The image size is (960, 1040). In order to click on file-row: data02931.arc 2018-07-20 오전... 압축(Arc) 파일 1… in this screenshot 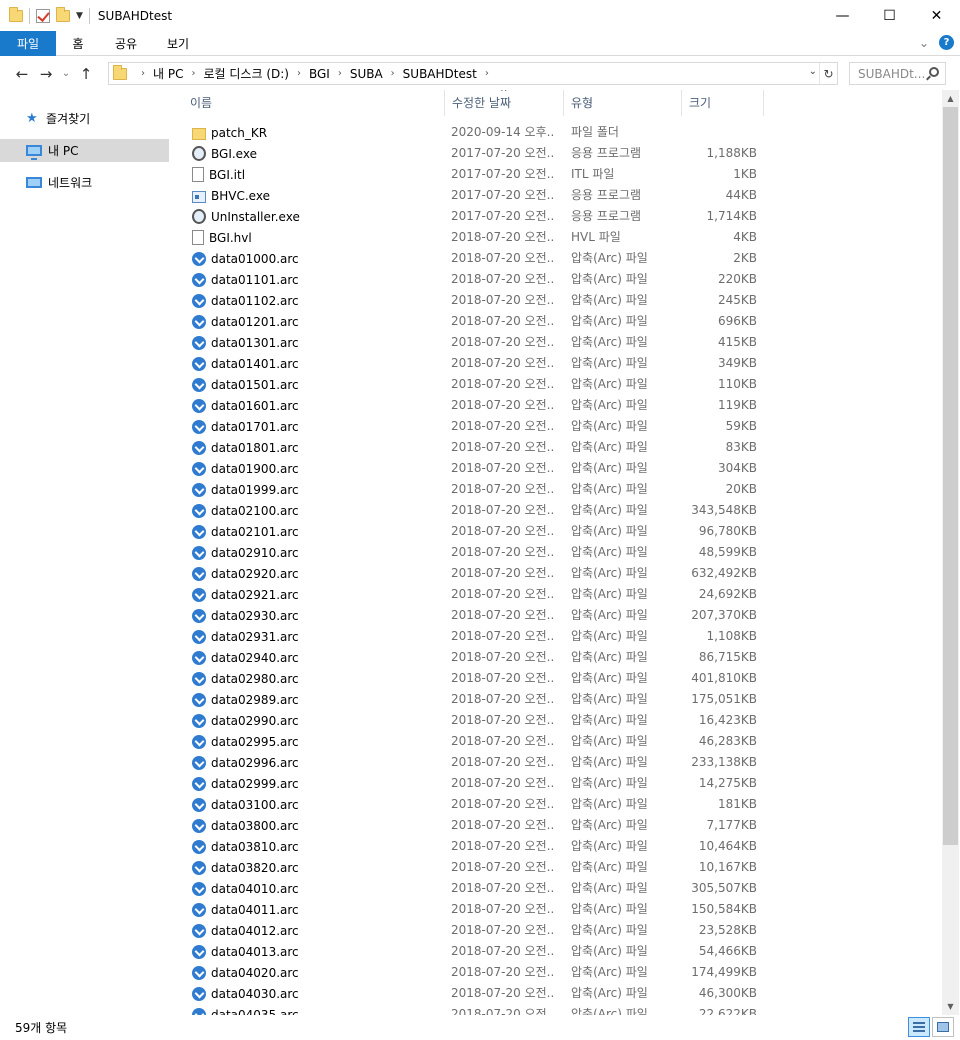, I will do `click(562, 636)`.